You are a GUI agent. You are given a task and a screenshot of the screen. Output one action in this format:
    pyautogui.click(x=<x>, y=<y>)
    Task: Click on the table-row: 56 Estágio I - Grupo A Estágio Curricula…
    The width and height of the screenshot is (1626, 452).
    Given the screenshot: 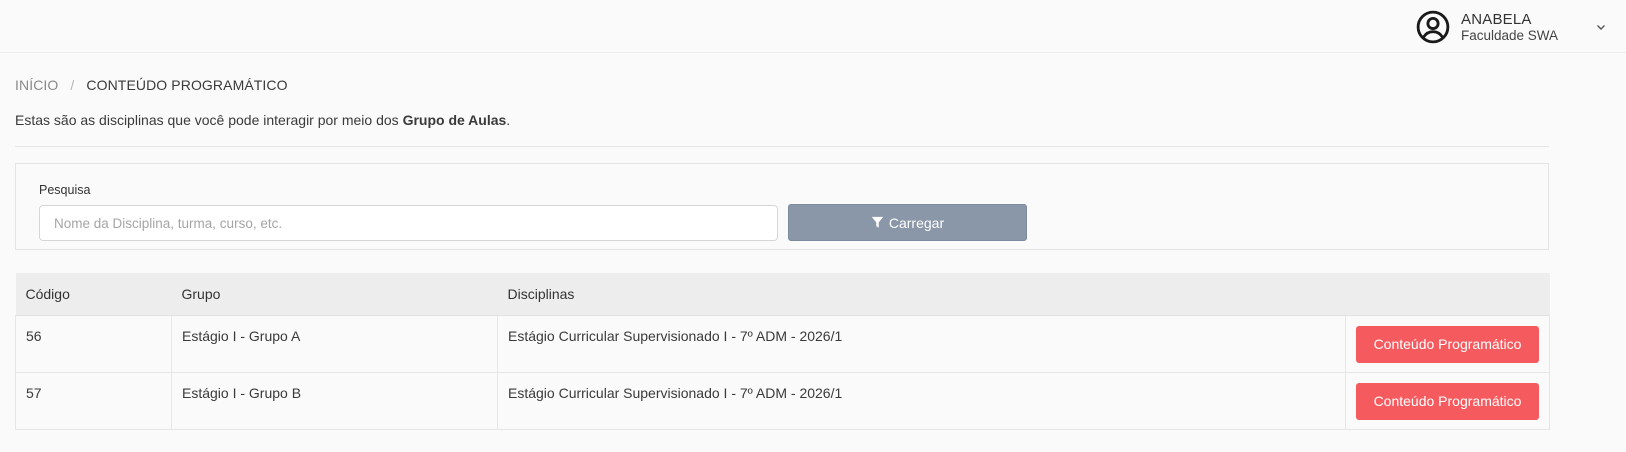 What is the action you would take?
    pyautogui.click(x=782, y=343)
    